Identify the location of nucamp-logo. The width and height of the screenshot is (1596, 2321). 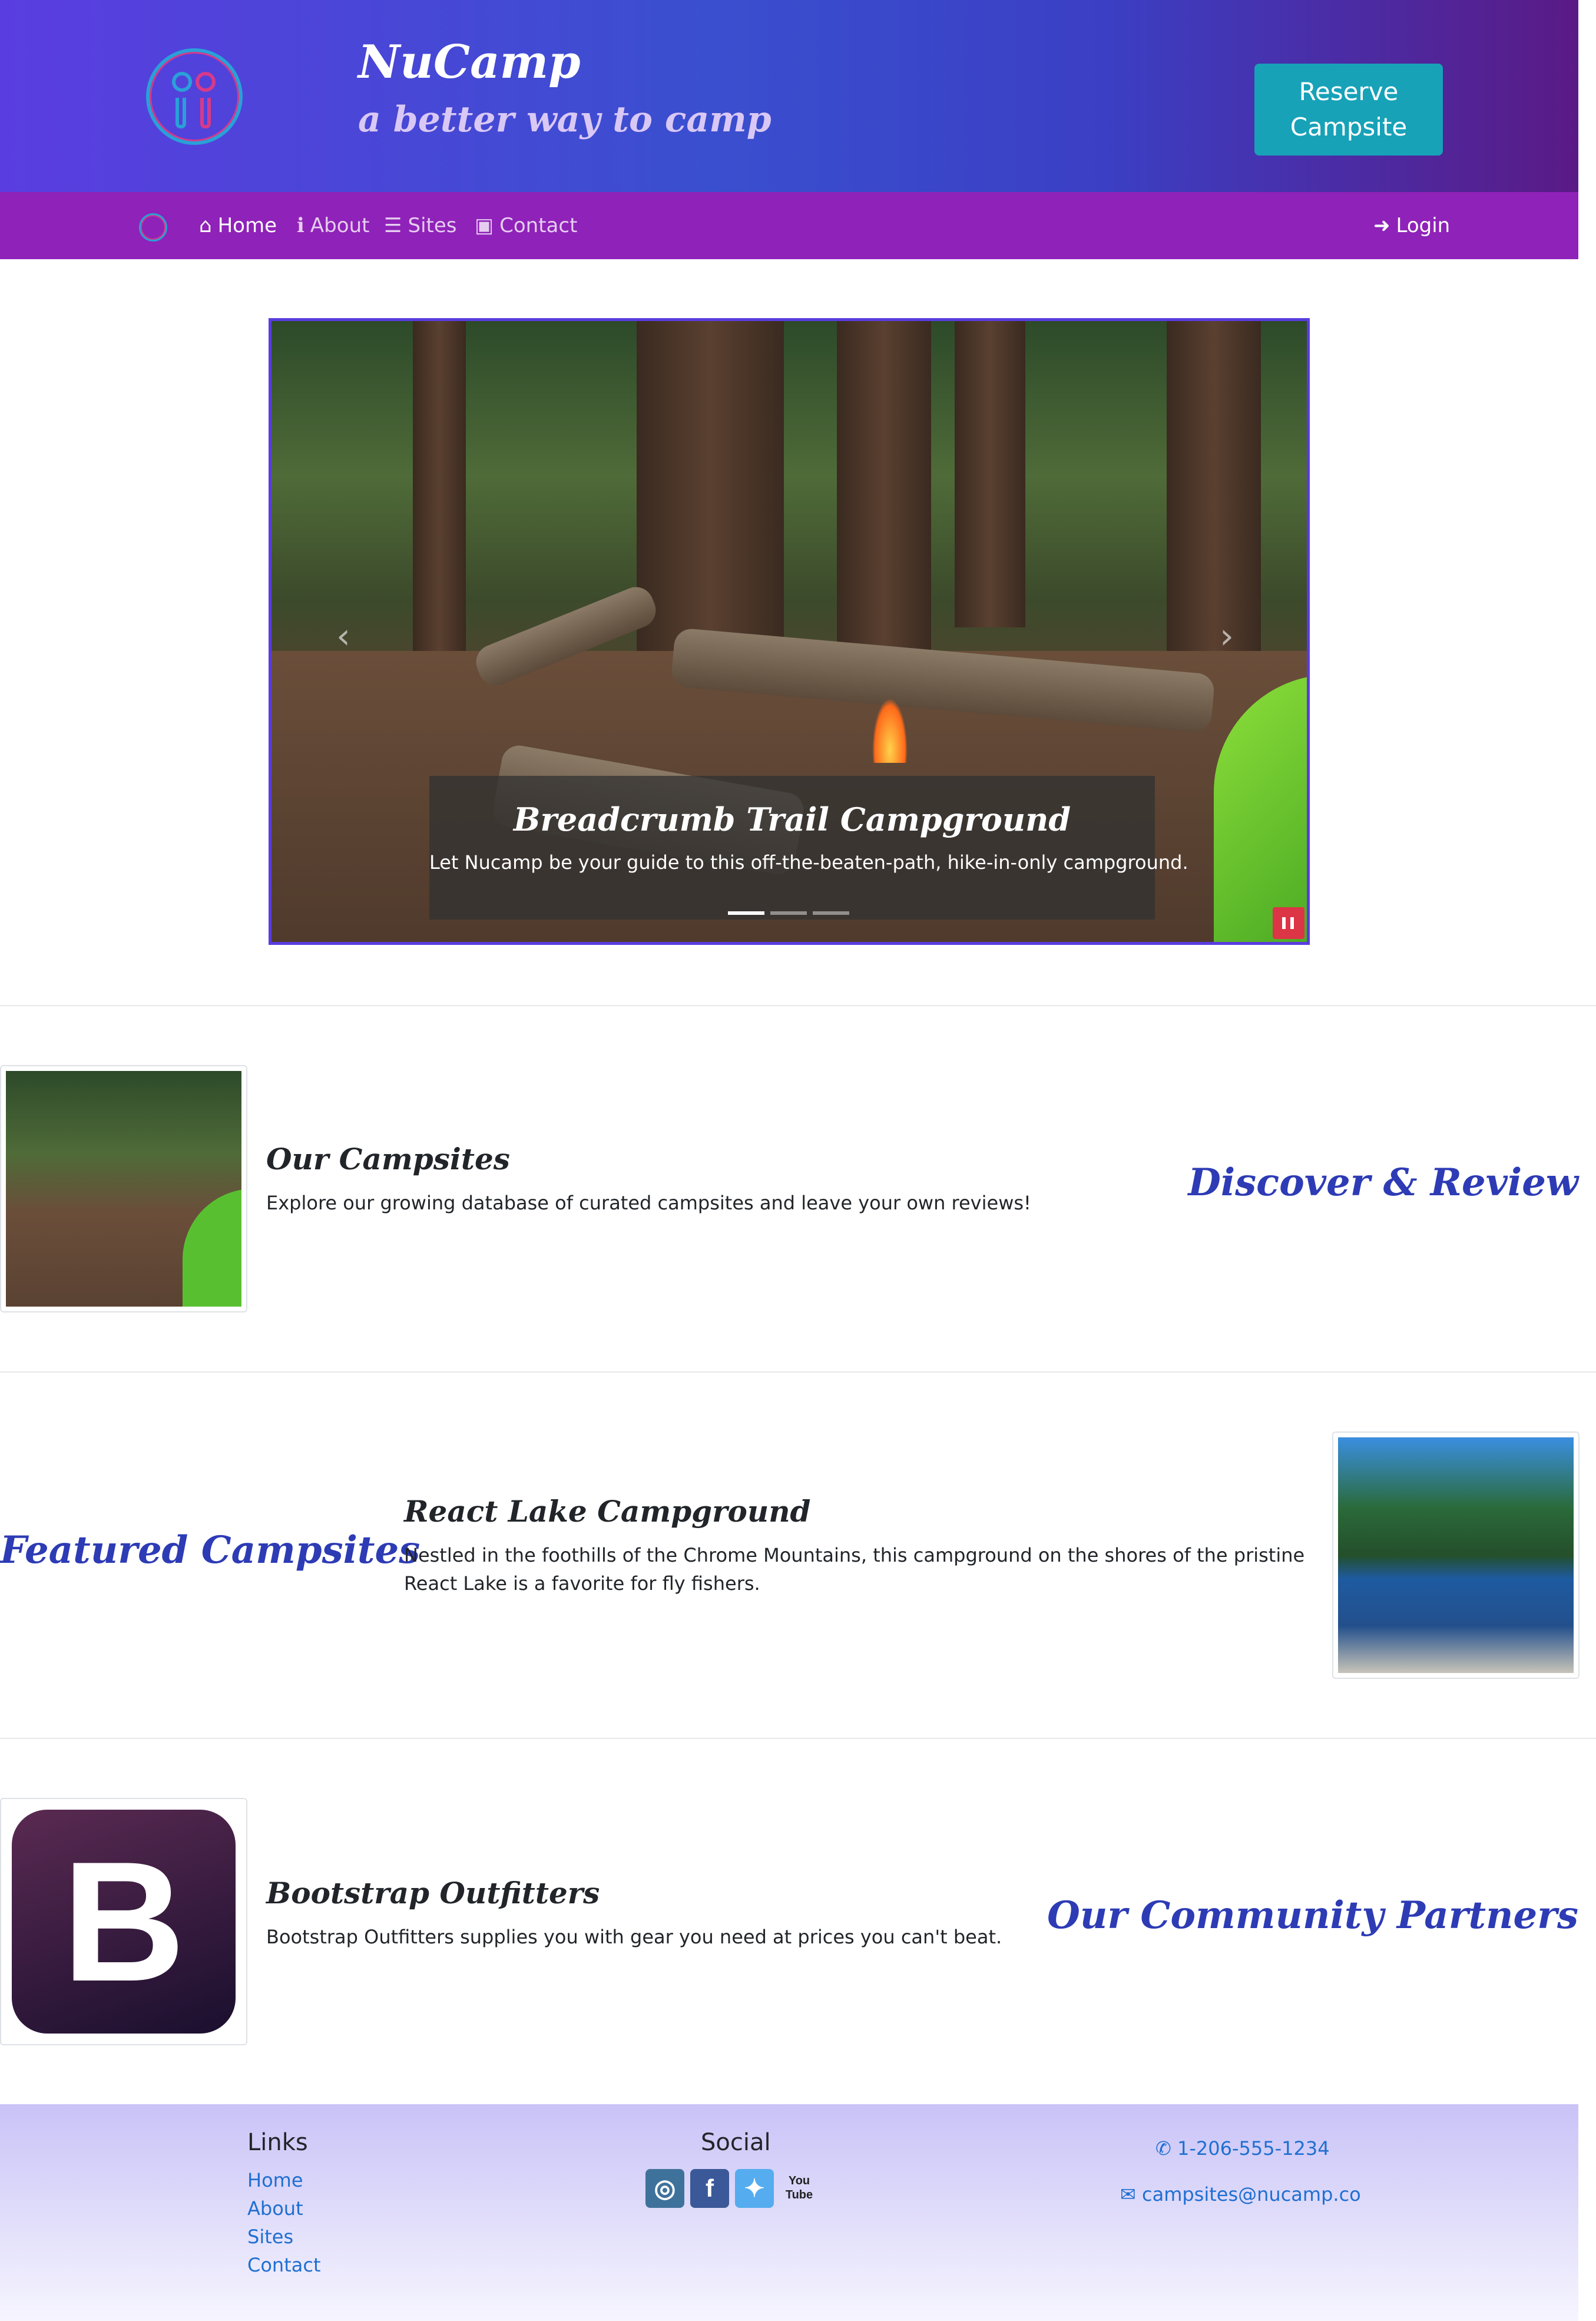
(195, 96).